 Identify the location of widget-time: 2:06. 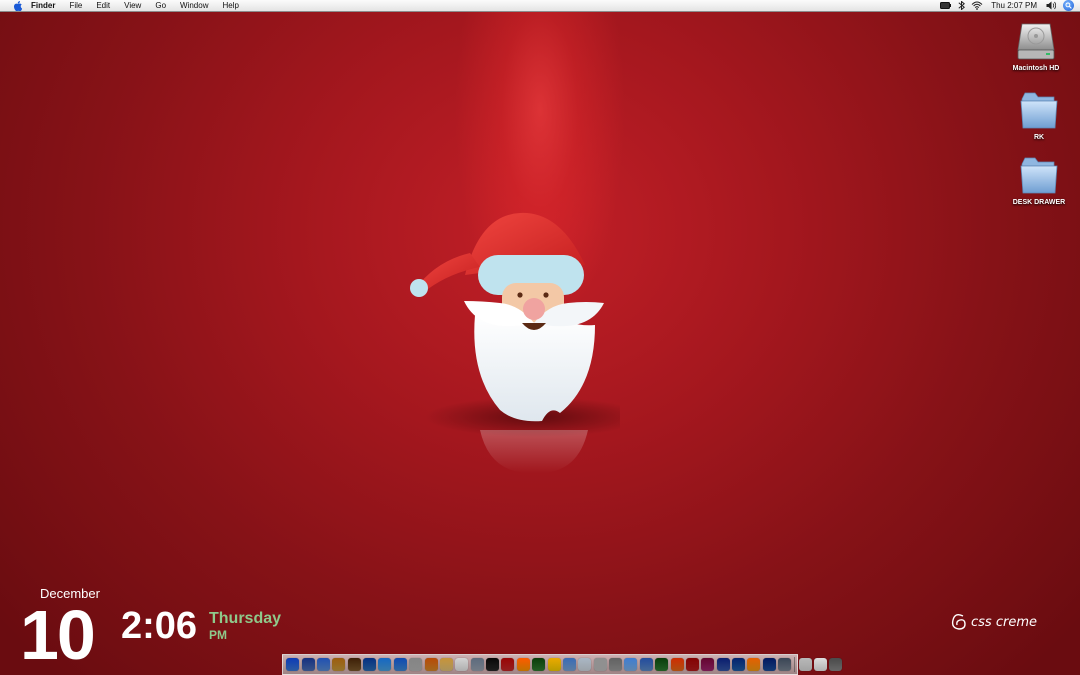
(159, 626).